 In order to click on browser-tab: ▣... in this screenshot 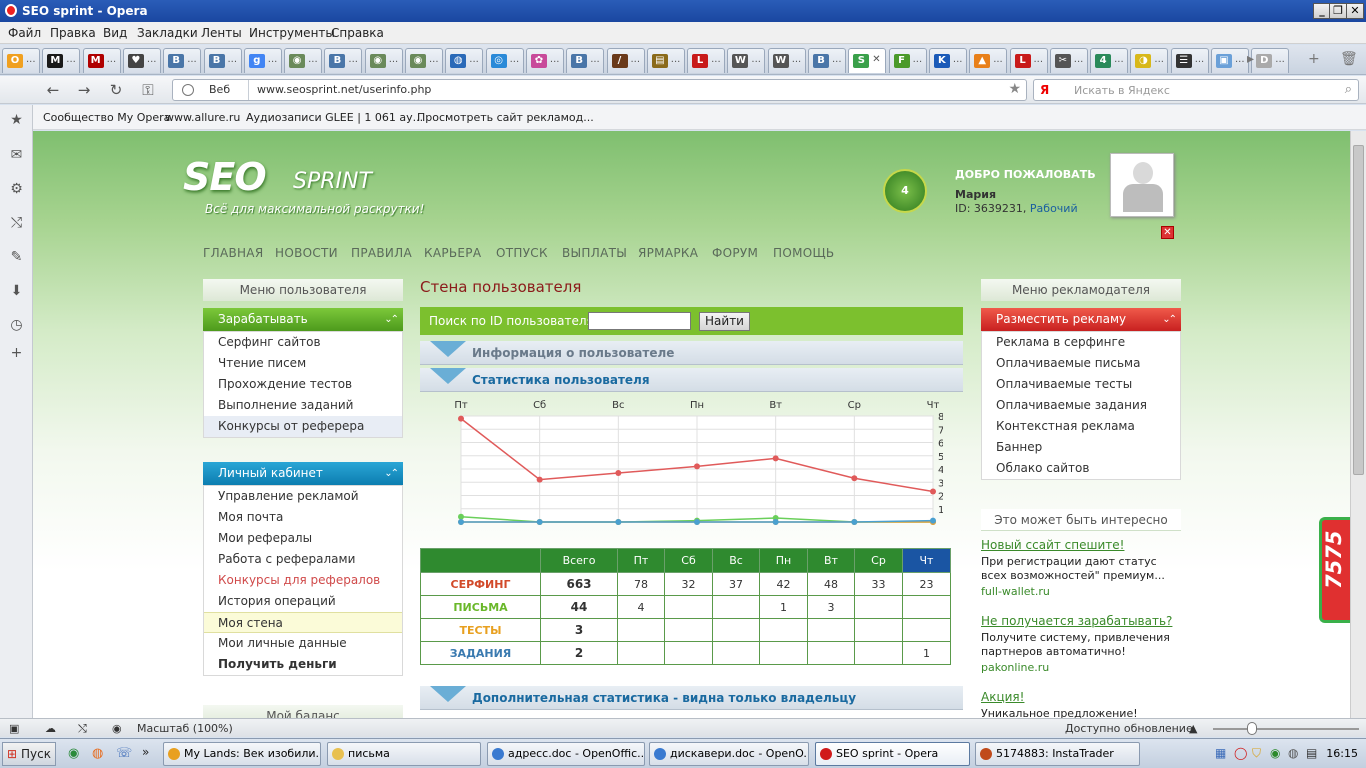, I will do `click(1230, 60)`.